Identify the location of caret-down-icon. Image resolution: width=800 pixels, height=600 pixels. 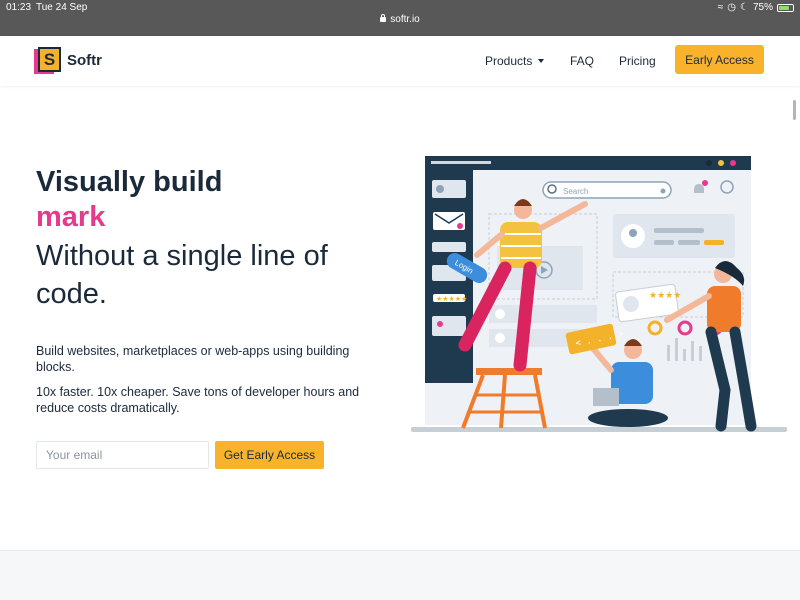
(541, 61).